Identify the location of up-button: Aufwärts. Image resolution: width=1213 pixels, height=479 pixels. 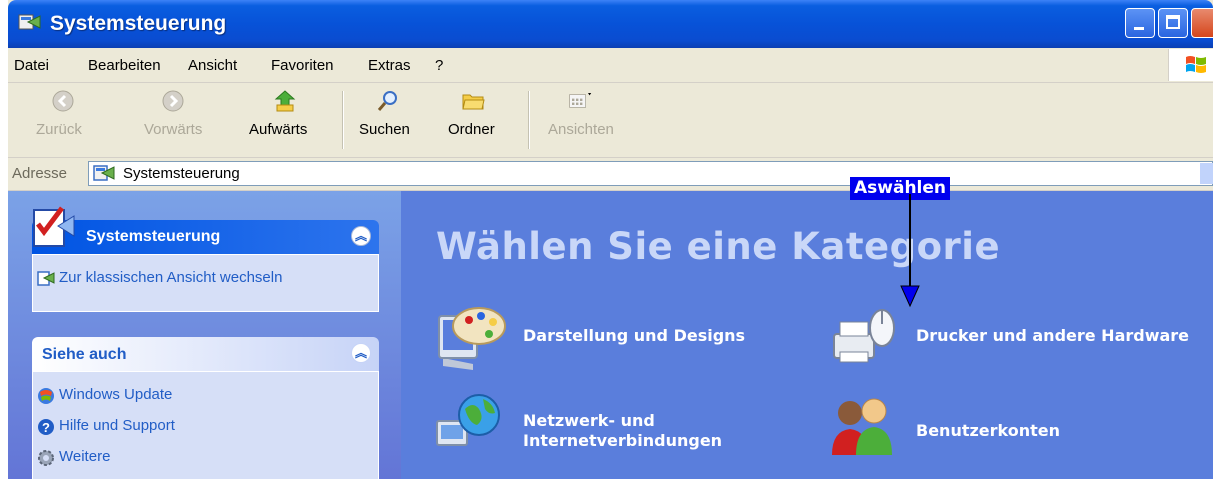
(288, 120).